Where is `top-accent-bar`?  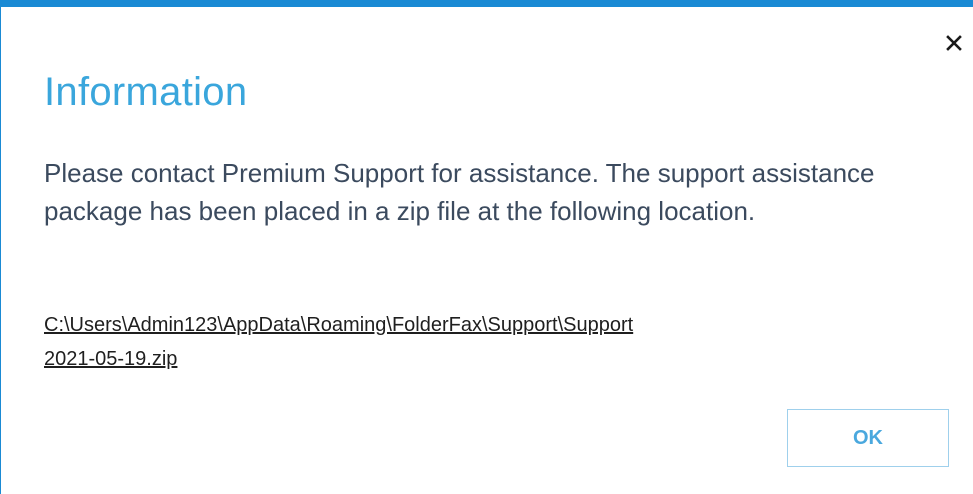 top-accent-bar is located at coordinates (487, 3).